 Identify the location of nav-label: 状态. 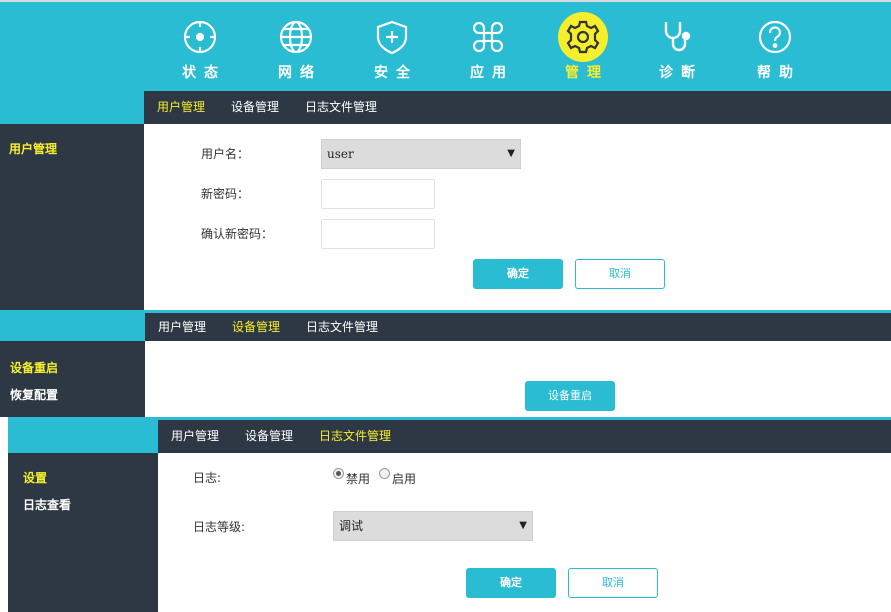
(204, 73).